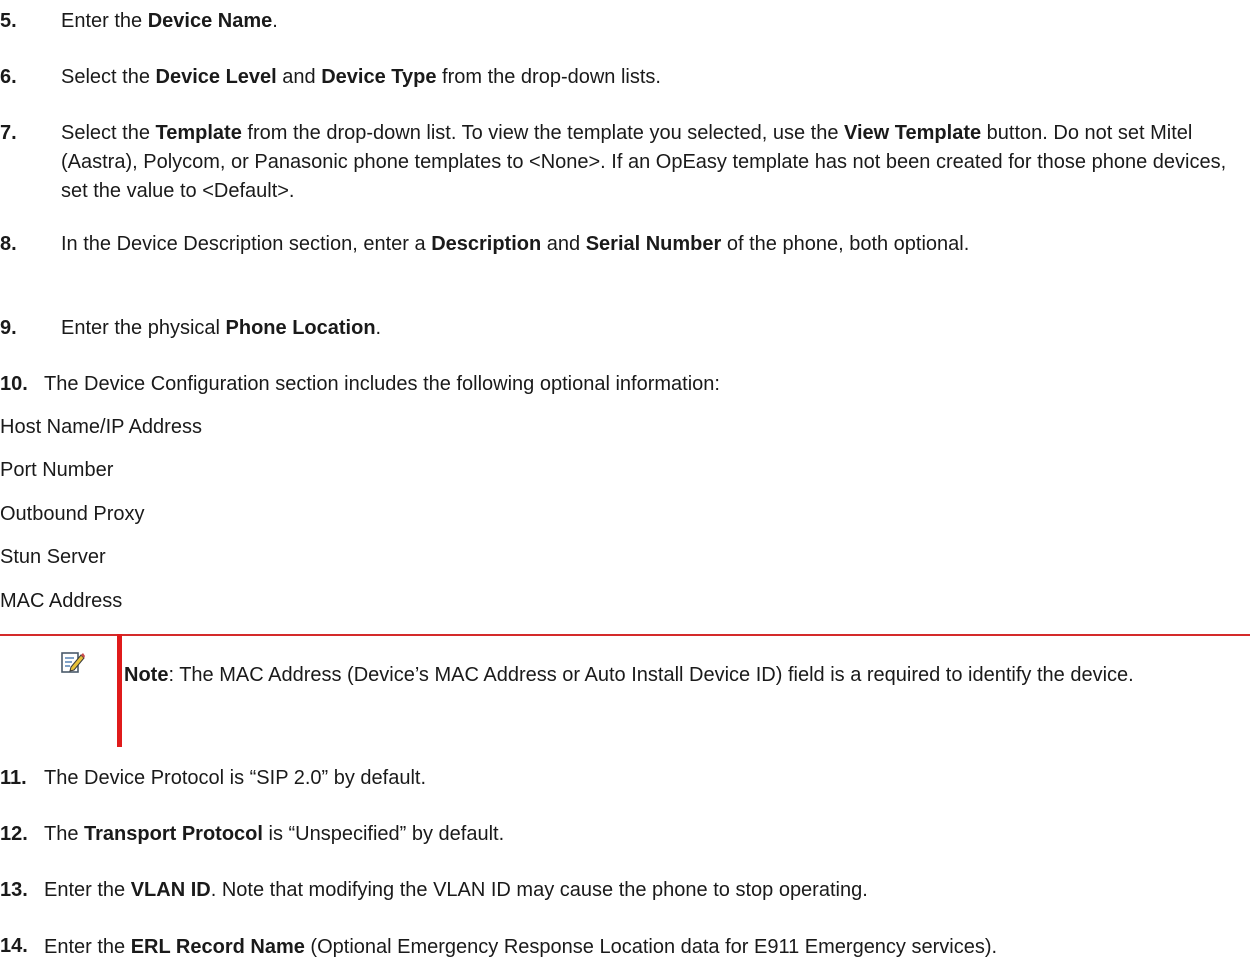  I want to click on step-number: 13., so click(14, 890).